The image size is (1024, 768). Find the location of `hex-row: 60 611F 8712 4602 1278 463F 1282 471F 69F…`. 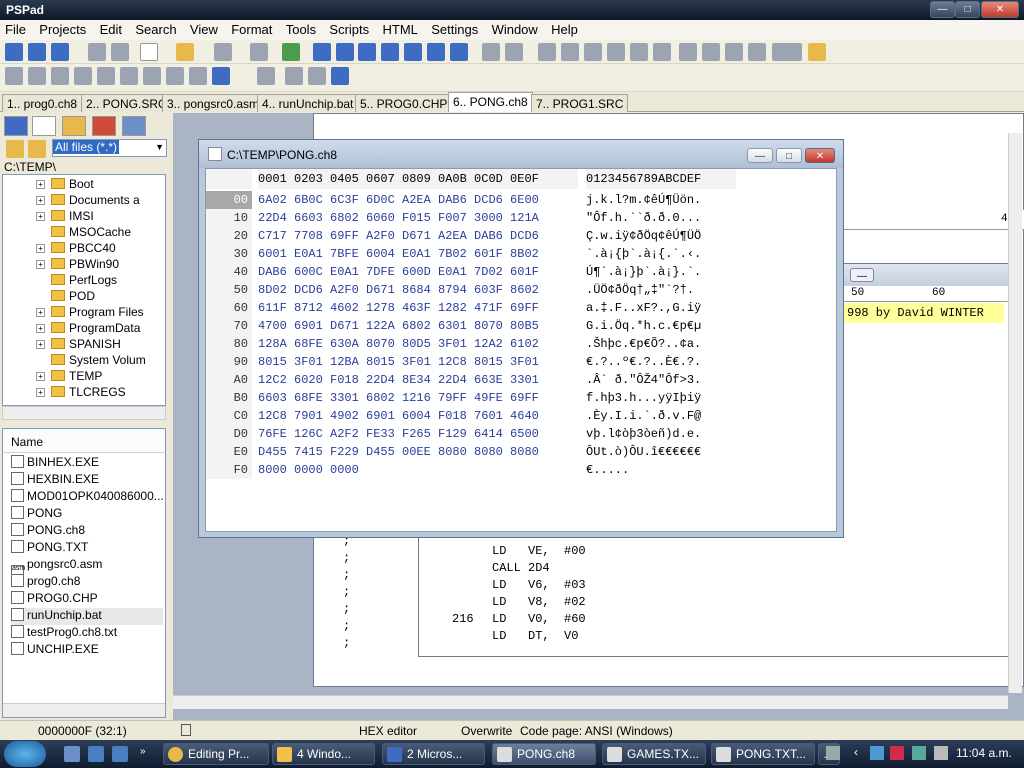

hex-row: 60 611F 8712 4602 1278 463F 1282 471F 69F… is located at coordinates (521, 308).